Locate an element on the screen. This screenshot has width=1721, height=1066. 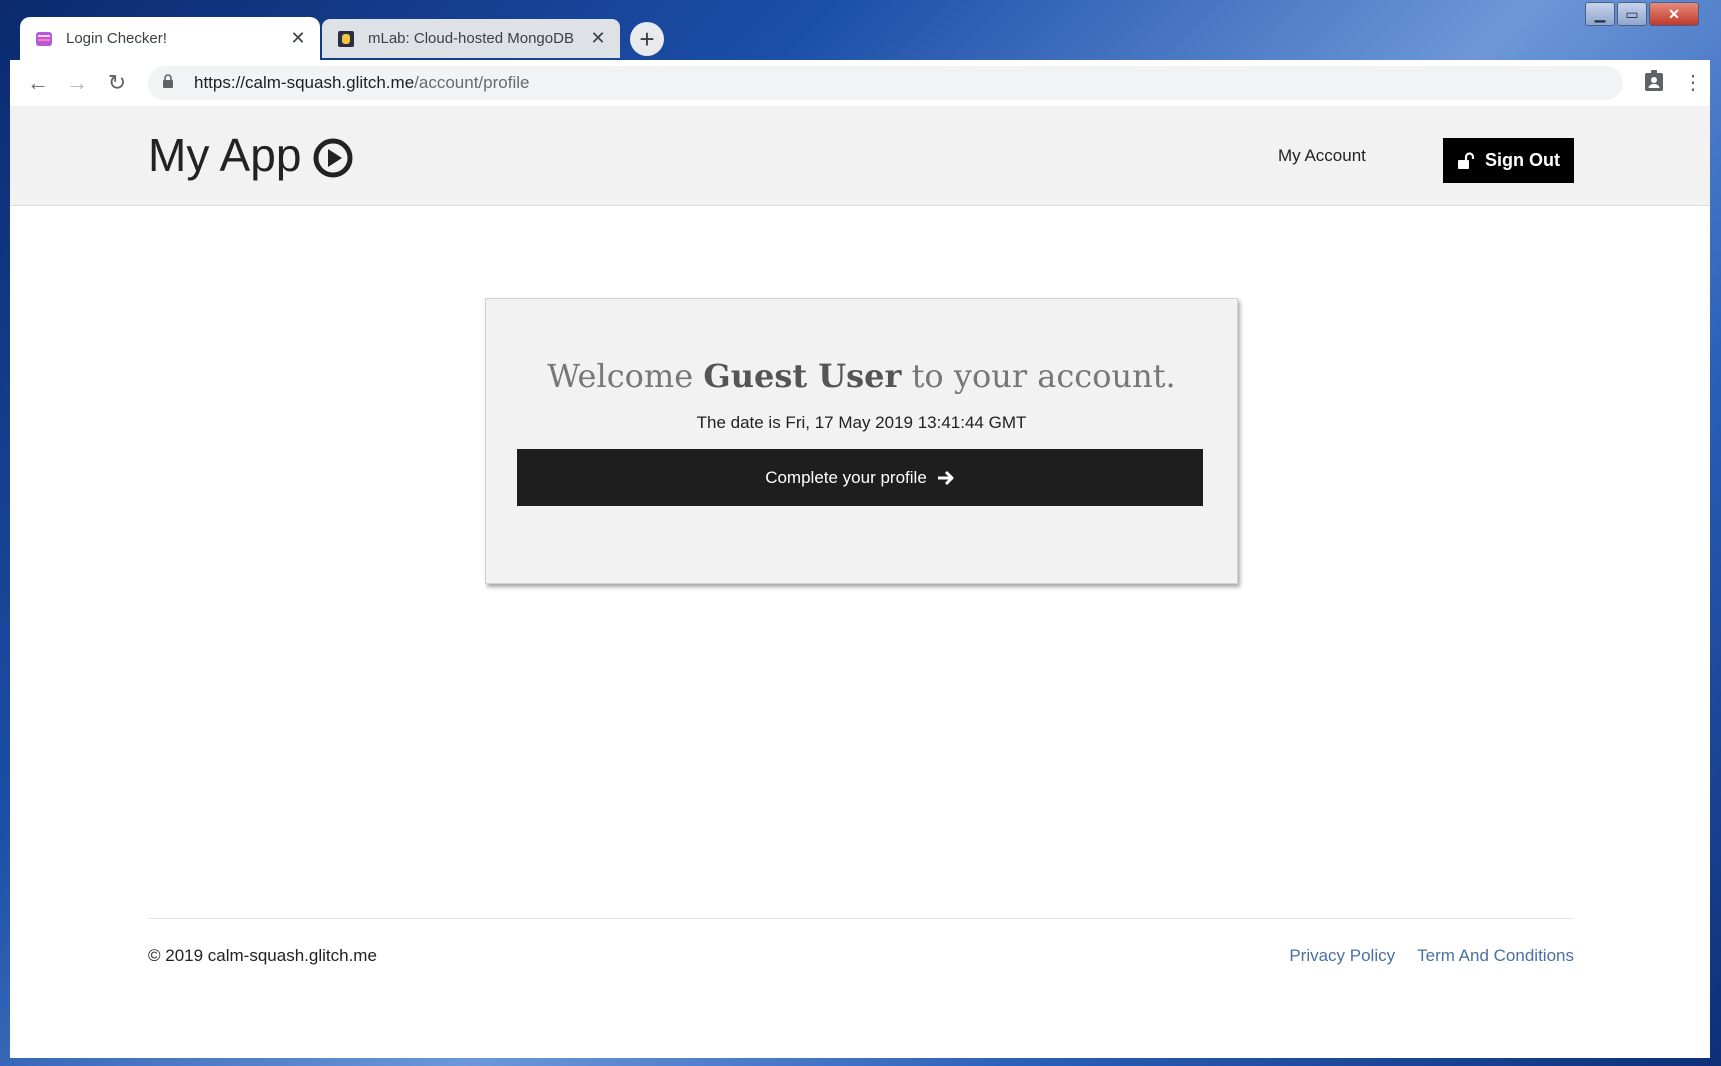
tab-title: mLab: Cloud-hosted MongoDB is located at coordinates (471, 38).